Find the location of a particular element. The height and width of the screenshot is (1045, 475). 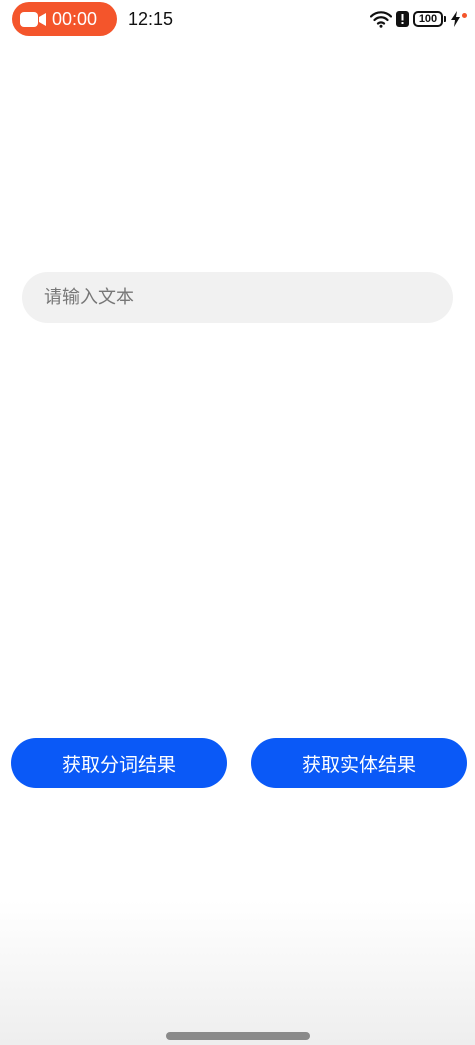

camera-icon is located at coordinates (33, 19).